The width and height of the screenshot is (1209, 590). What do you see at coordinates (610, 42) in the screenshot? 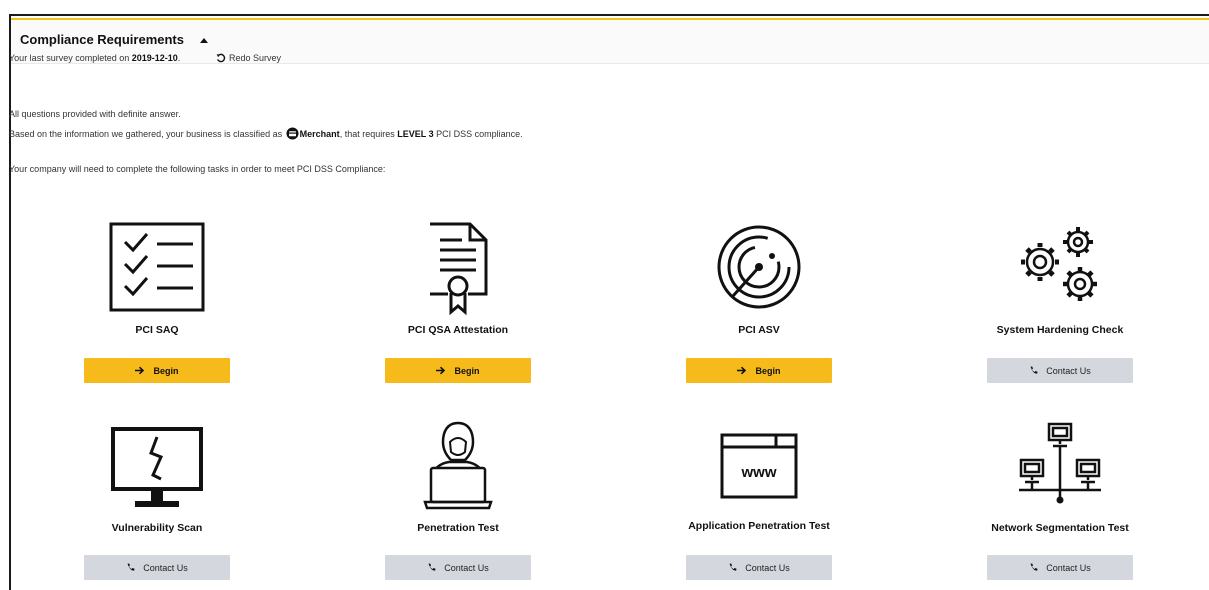
I see `panel-header: Compliance Requirements` at bounding box center [610, 42].